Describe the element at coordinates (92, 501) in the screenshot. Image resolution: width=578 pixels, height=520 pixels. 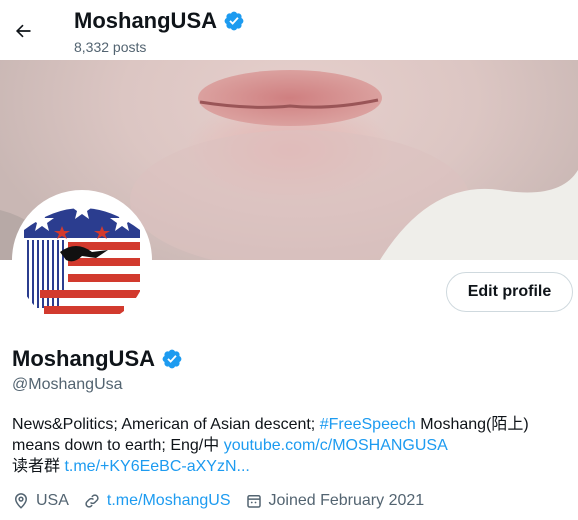
I see `link-icon` at that location.